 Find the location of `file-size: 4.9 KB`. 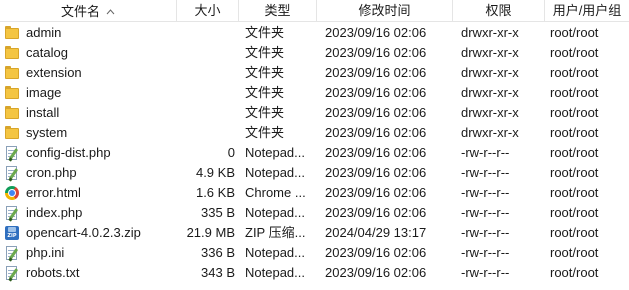

file-size: 4.9 KB is located at coordinates (215, 172).